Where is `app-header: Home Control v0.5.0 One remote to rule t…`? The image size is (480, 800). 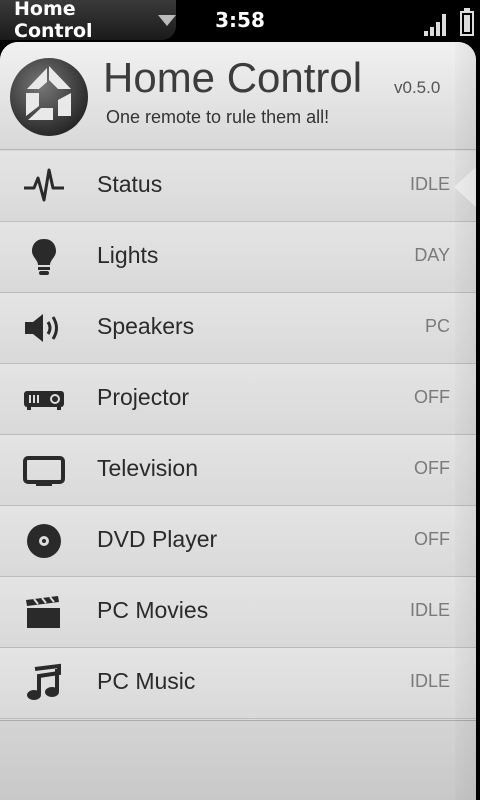
app-header: Home Control v0.5.0 One remote to rule t… is located at coordinates (238, 96).